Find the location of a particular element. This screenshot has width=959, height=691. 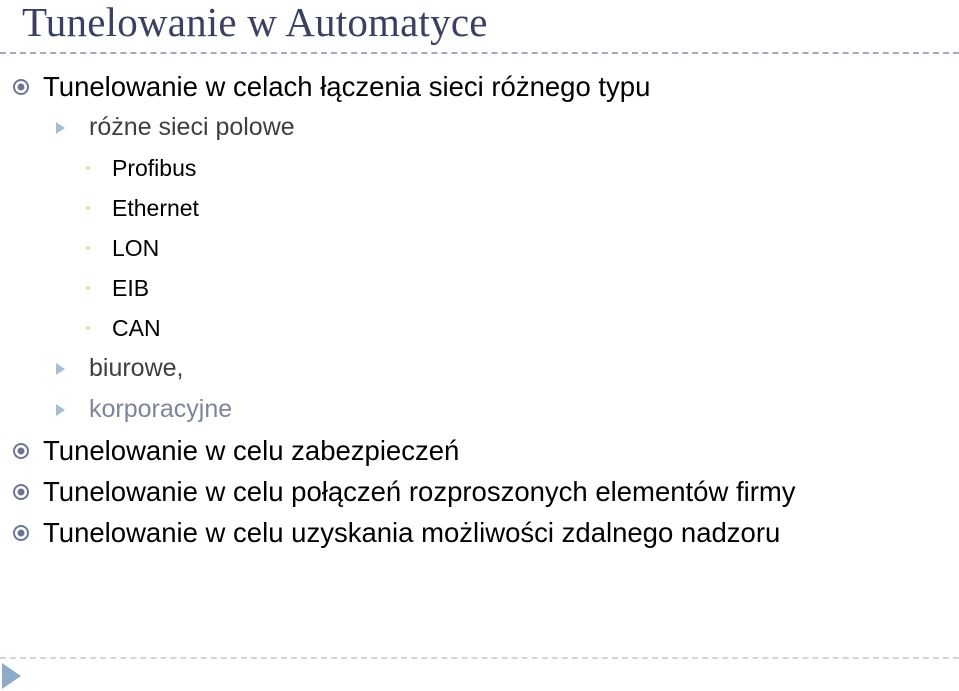

page-title: Tunelowanie w Automatyce is located at coordinates (255, 22).